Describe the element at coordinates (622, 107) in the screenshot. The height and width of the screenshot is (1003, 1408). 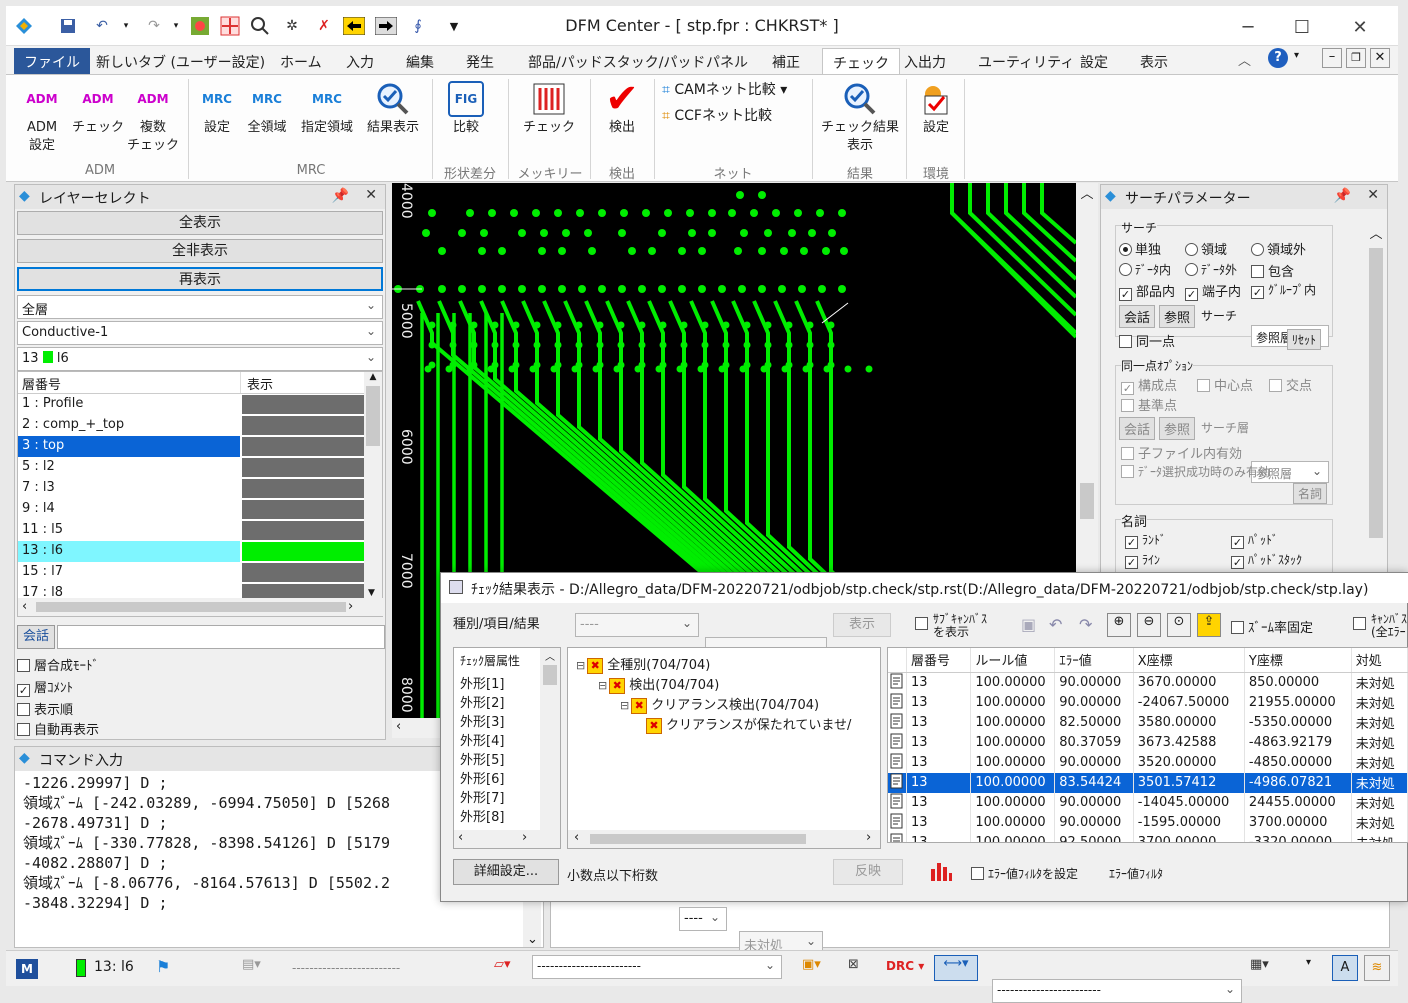
I see `detect-button: ✔ 検出` at that location.